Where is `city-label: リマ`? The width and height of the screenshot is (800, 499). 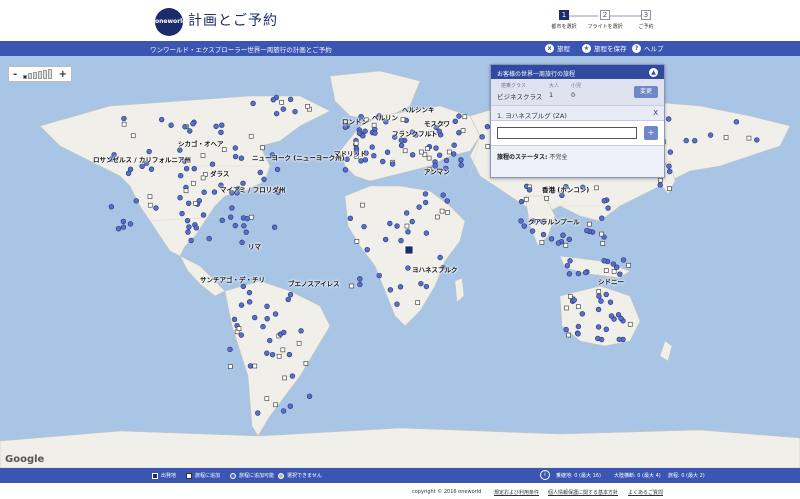 city-label: リマ is located at coordinates (254, 246).